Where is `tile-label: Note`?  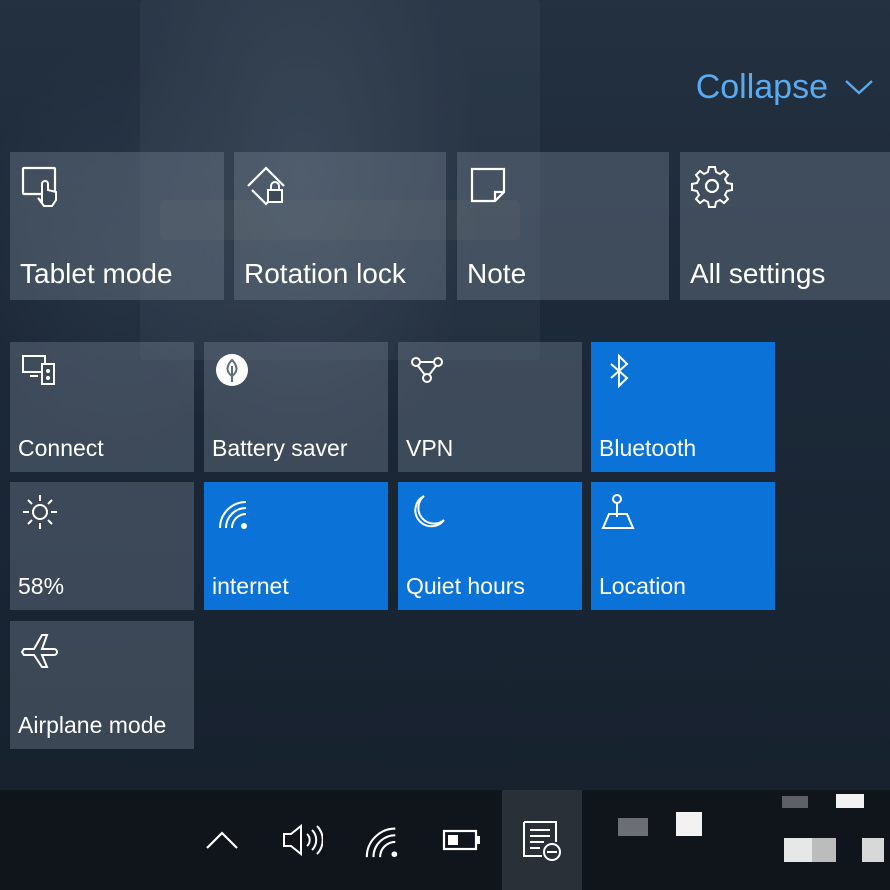 tile-label: Note is located at coordinates (497, 273).